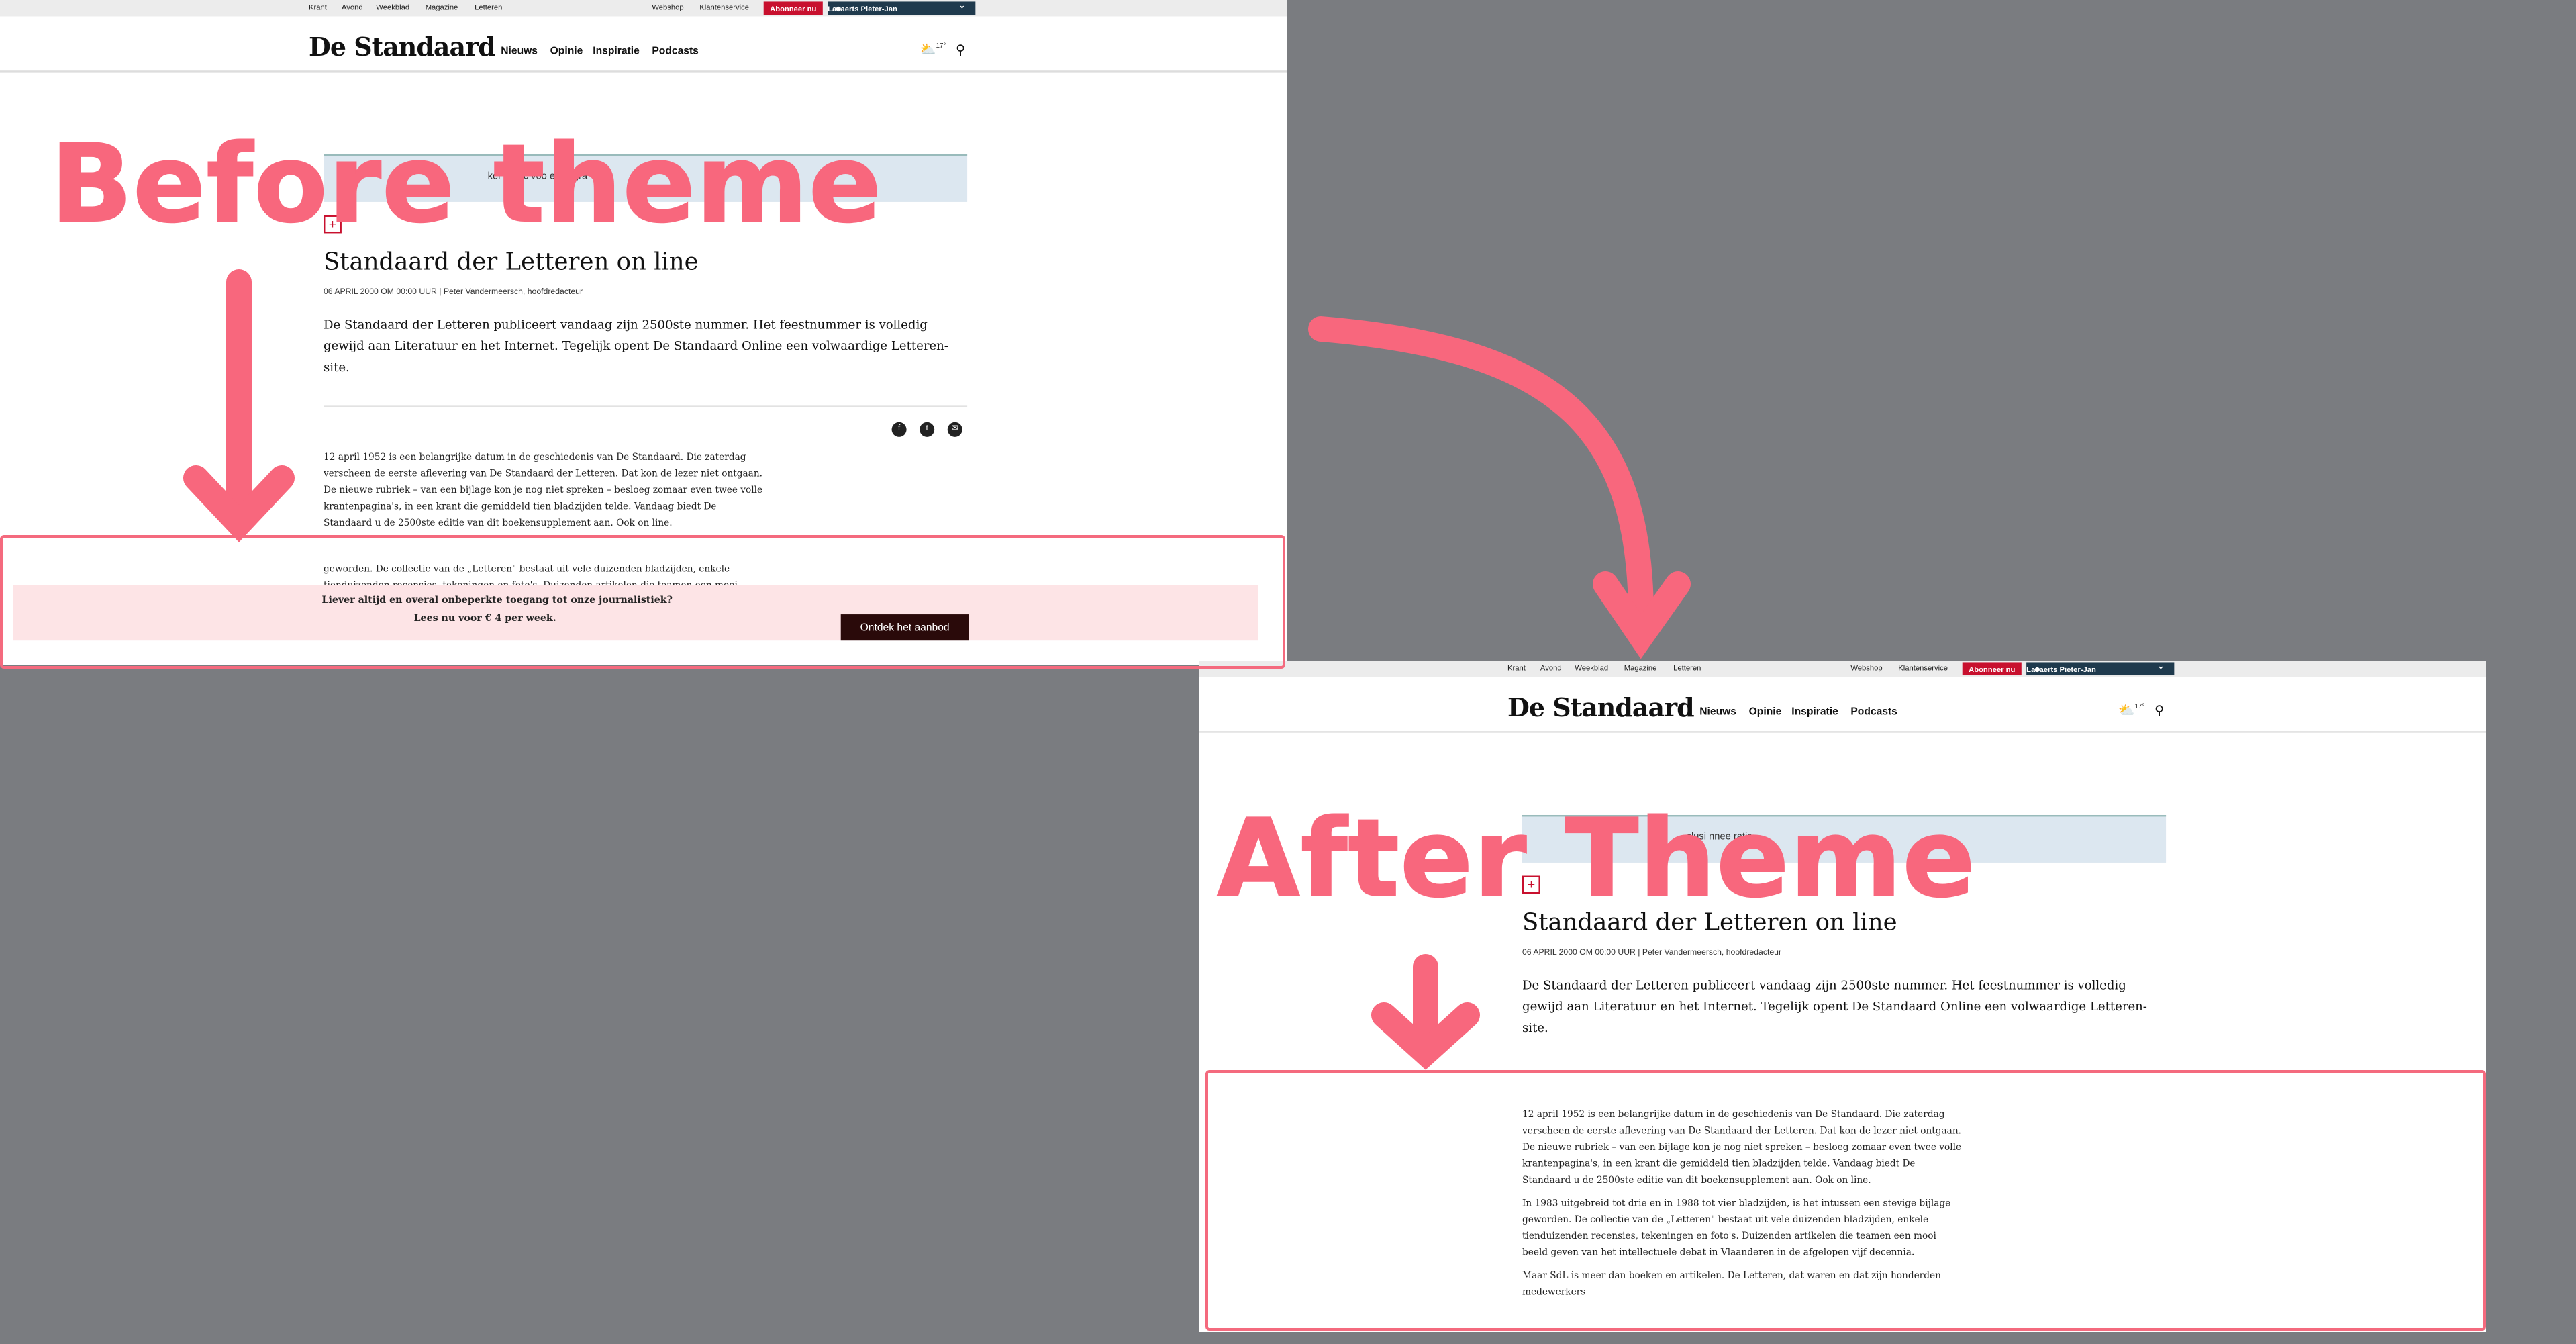 Image resolution: width=2576 pixels, height=1344 pixels. I want to click on after-theme-label: After Theme, so click(1596, 858).